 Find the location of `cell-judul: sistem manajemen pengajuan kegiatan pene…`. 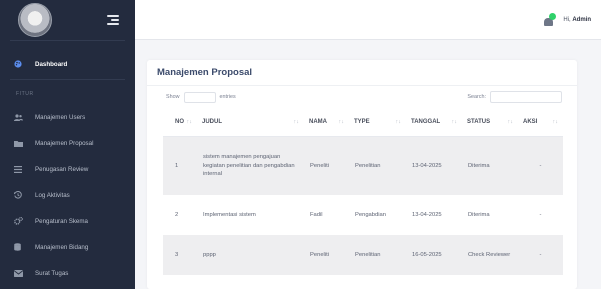

cell-judul: sistem manajemen pengajuan kegiatan pene… is located at coordinates (250, 165).